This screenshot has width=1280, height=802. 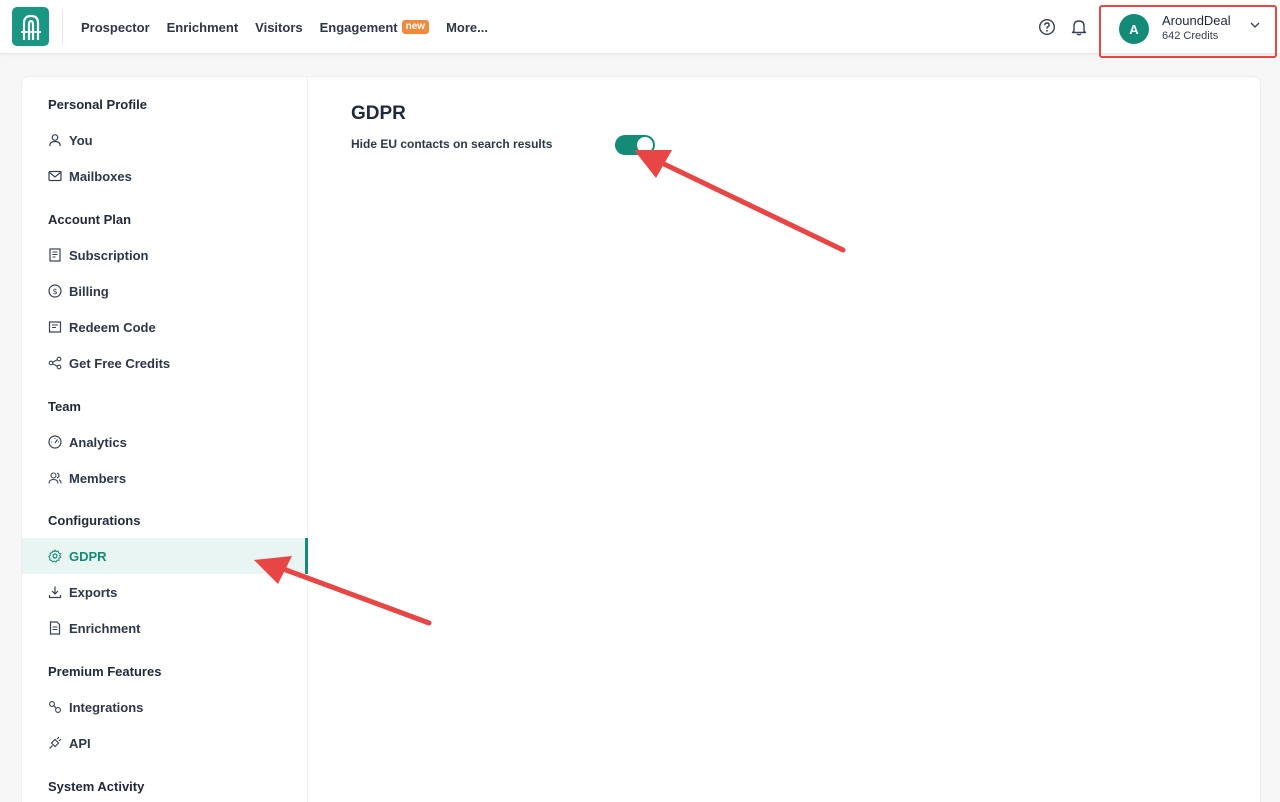 What do you see at coordinates (105, 628) in the screenshot?
I see `sidebar-item-label: Enrichment` at bounding box center [105, 628].